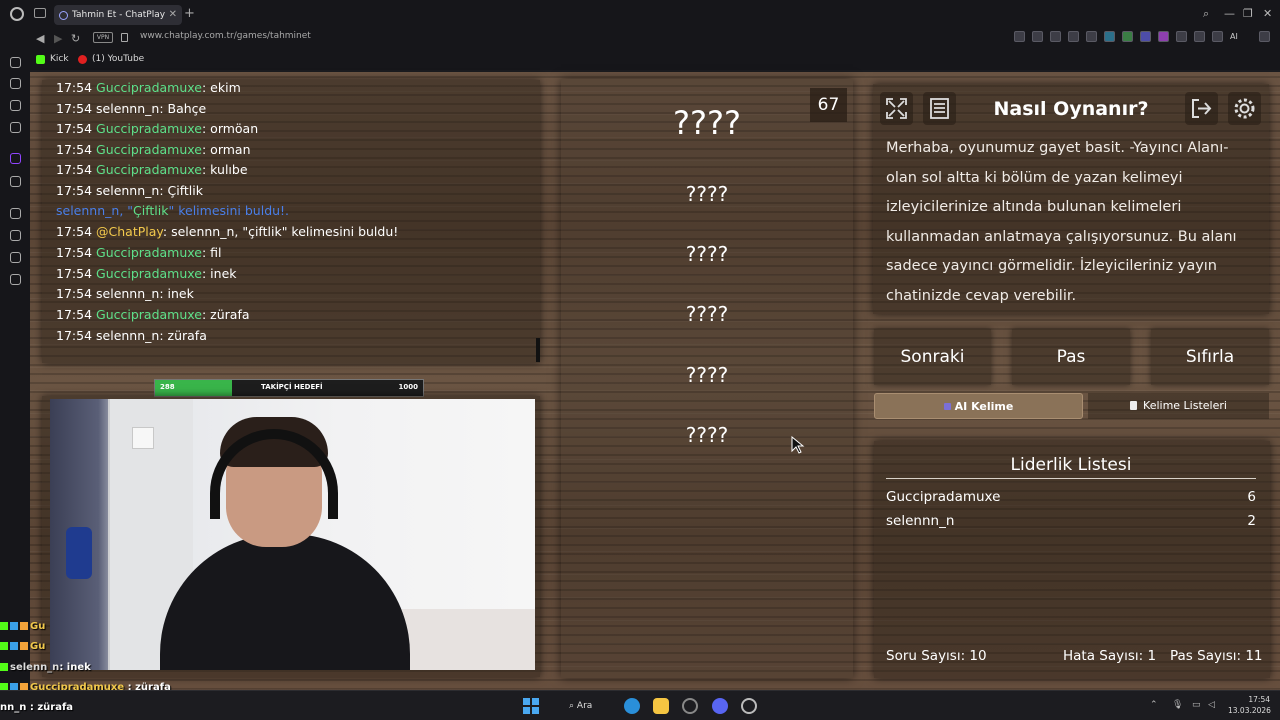  I want to click on monitor-icon: ▭, so click(1196, 705).